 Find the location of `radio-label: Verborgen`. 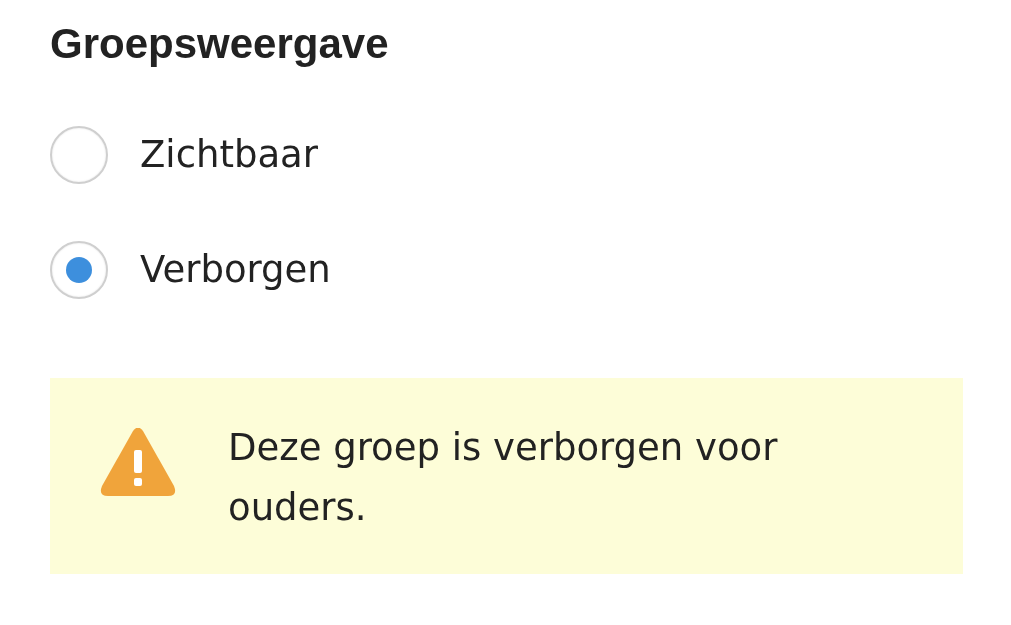

radio-label: Verborgen is located at coordinates (235, 270).